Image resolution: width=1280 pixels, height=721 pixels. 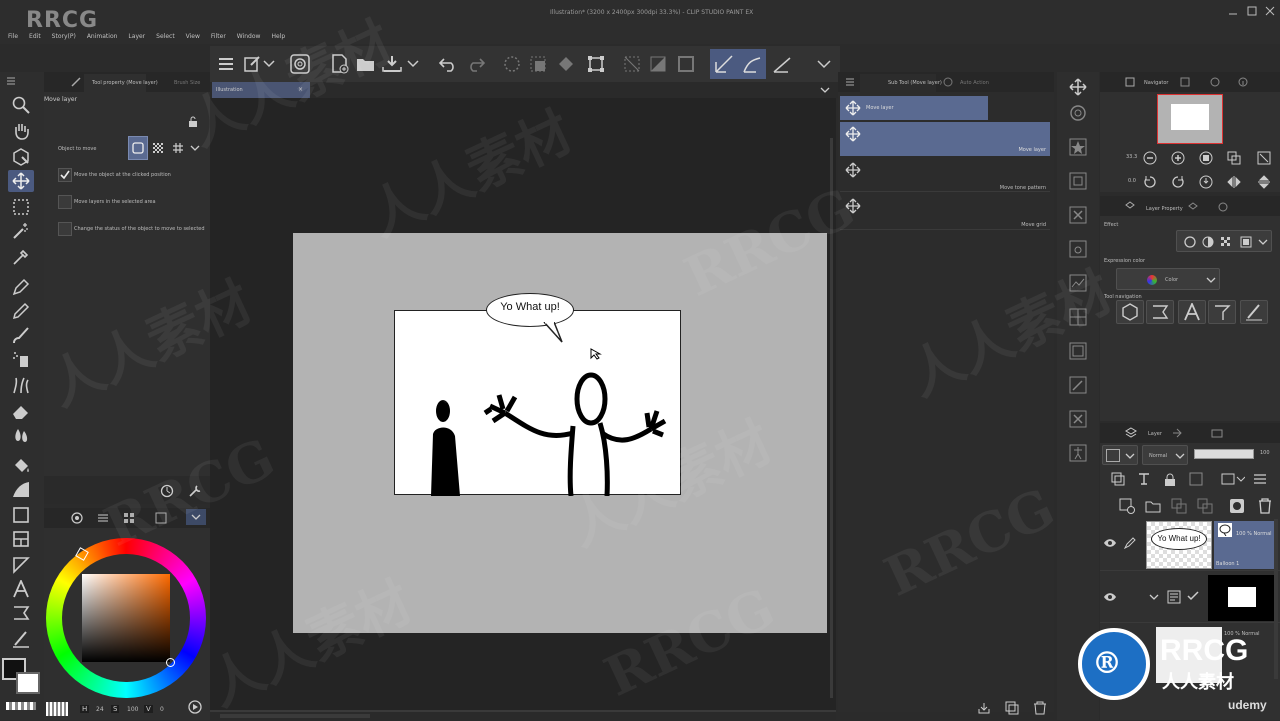 I want to click on subtool-item-3: Move tone pattern, so click(x=945, y=175).